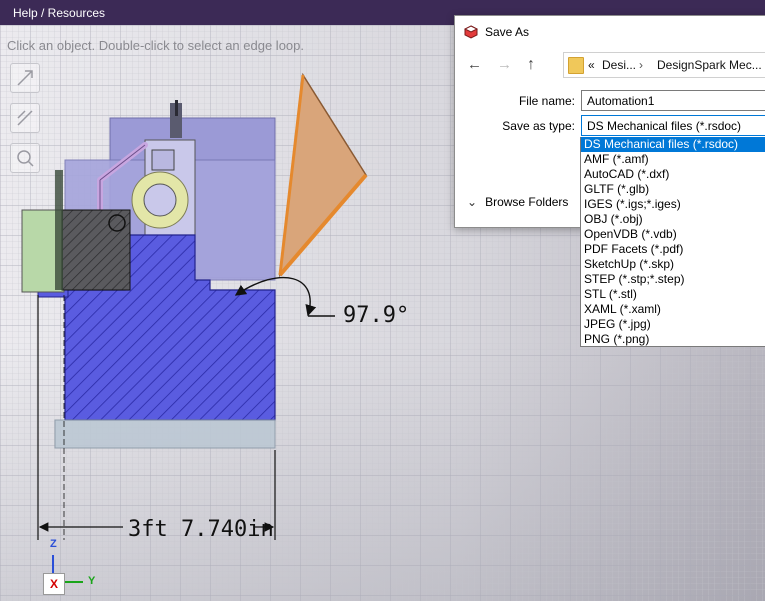 Image resolution: width=765 pixels, height=601 pixels. What do you see at coordinates (472, 202) in the screenshot?
I see `chevron-down-icon: ⌄` at bounding box center [472, 202].